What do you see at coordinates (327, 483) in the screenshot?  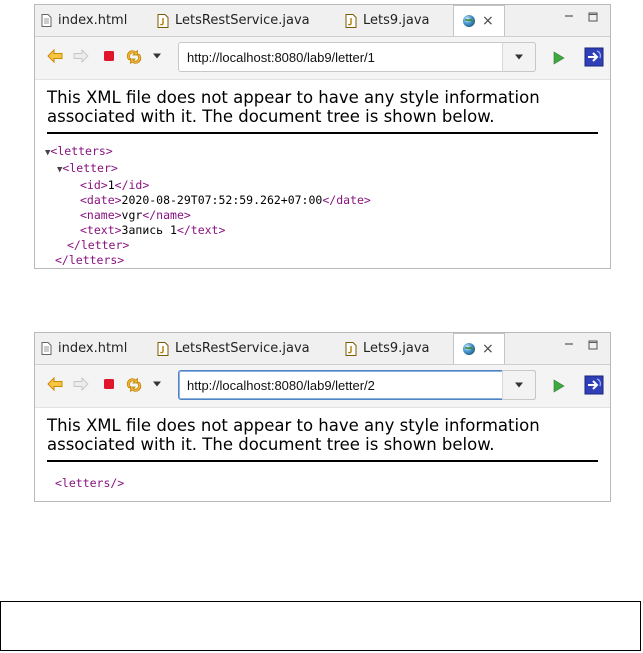 I see `xml-tree: <letters/>` at bounding box center [327, 483].